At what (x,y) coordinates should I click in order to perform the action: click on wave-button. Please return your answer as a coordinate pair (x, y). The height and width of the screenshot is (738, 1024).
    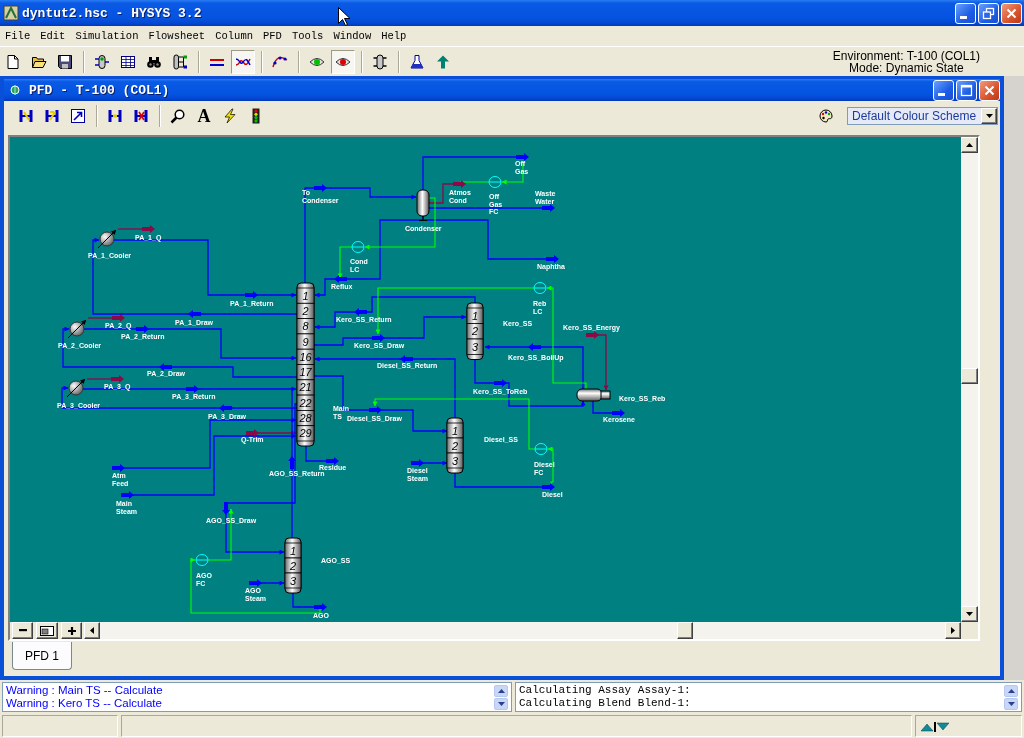
    Looking at the image, I should click on (243, 61).